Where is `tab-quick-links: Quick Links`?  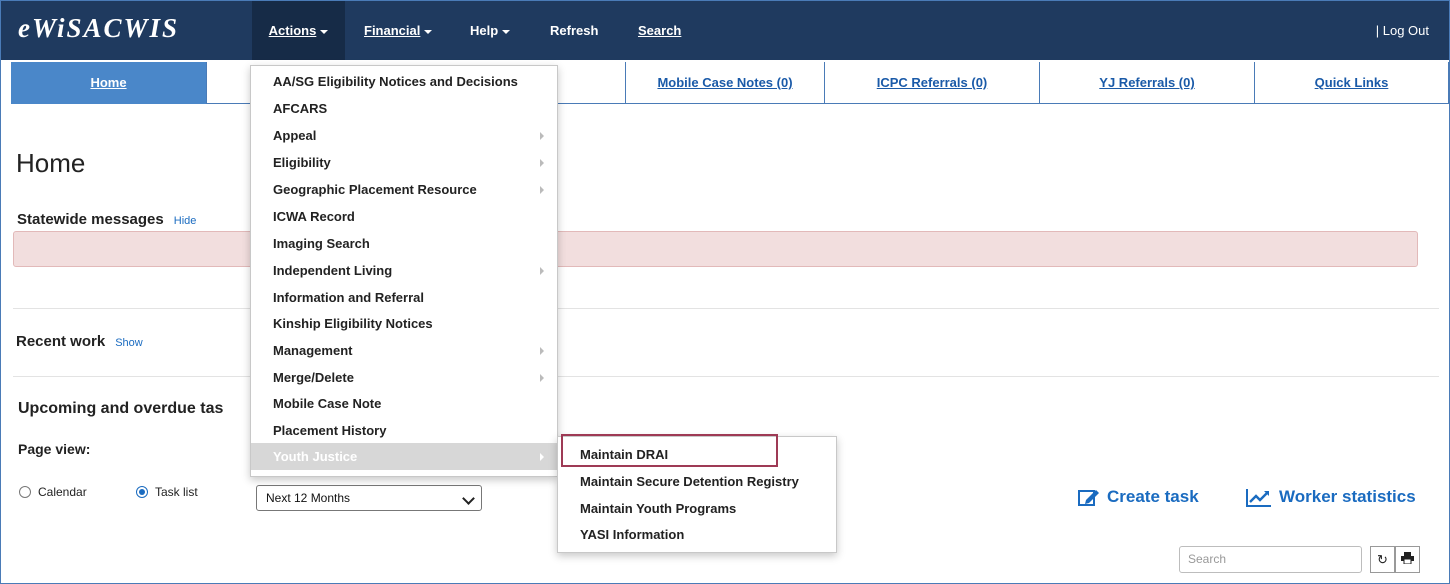 tab-quick-links: Quick Links is located at coordinates (1351, 83).